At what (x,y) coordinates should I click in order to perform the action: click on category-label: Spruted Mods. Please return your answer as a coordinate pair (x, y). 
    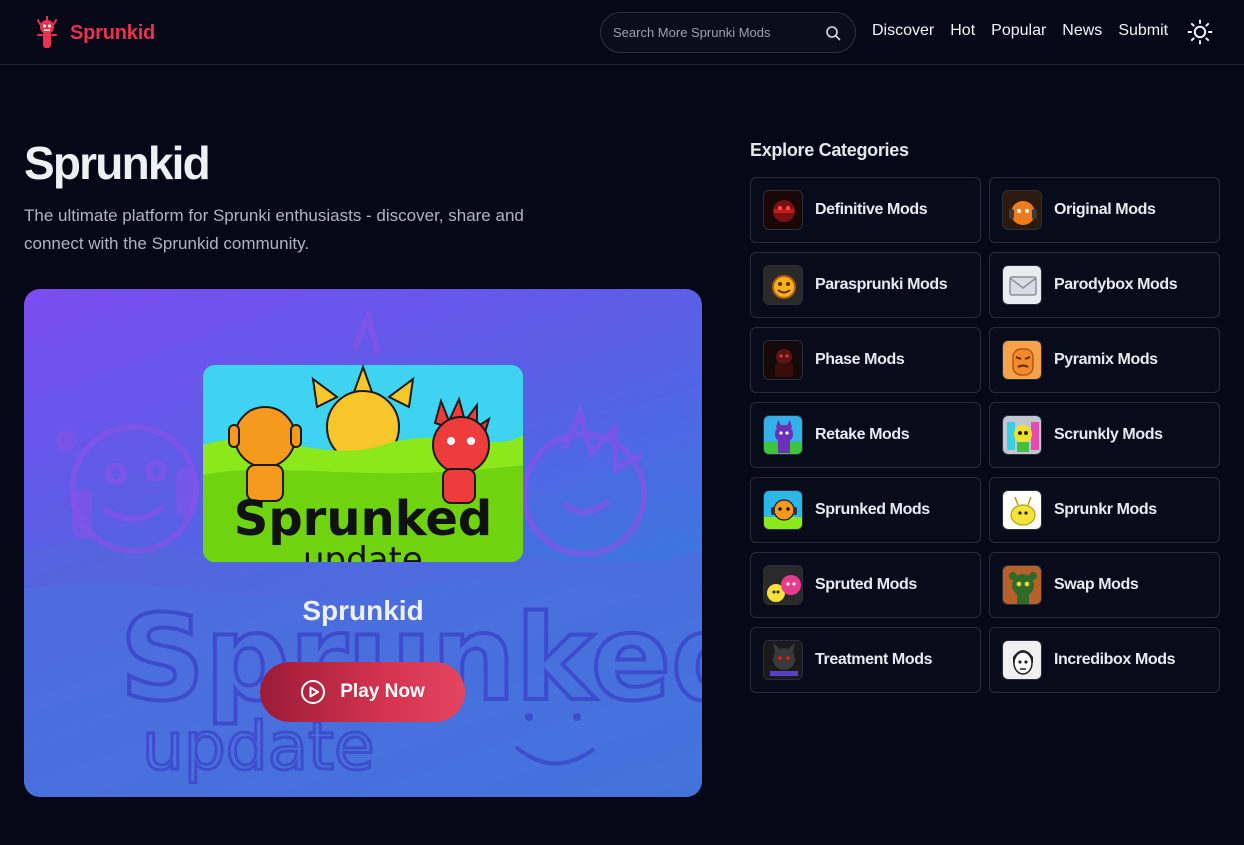
    Looking at the image, I should click on (866, 584).